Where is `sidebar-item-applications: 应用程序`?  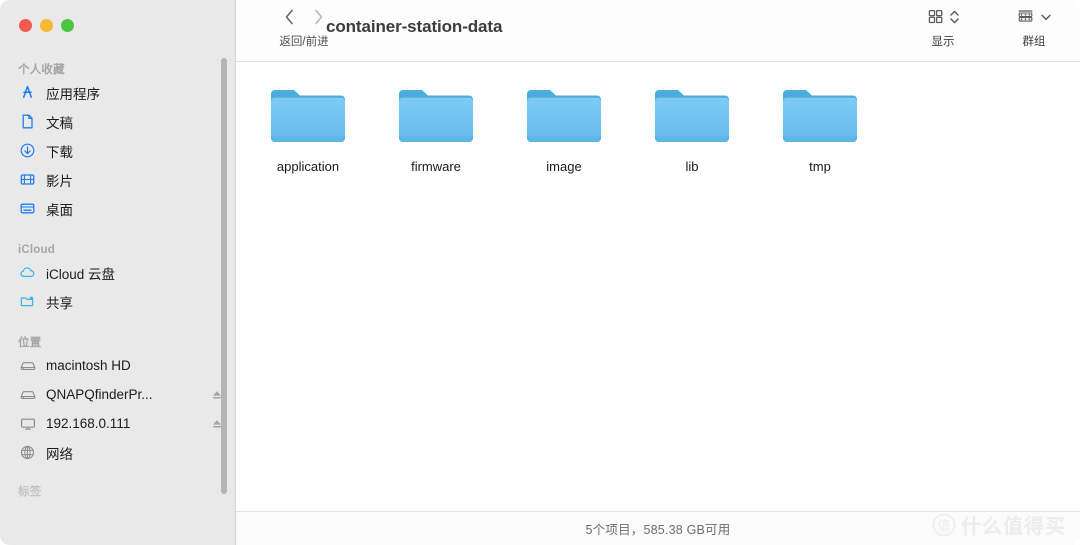
sidebar-item-applications: 应用程序 is located at coordinates (118, 92).